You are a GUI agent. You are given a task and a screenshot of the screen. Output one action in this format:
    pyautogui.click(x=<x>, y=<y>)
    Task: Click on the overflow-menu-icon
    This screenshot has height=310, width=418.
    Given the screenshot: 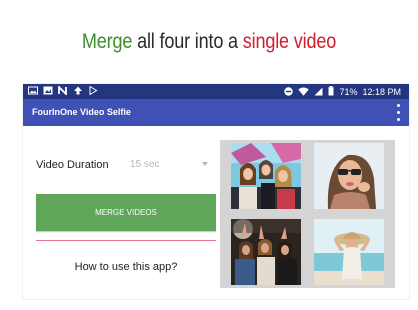 What is the action you would take?
    pyautogui.click(x=398, y=112)
    